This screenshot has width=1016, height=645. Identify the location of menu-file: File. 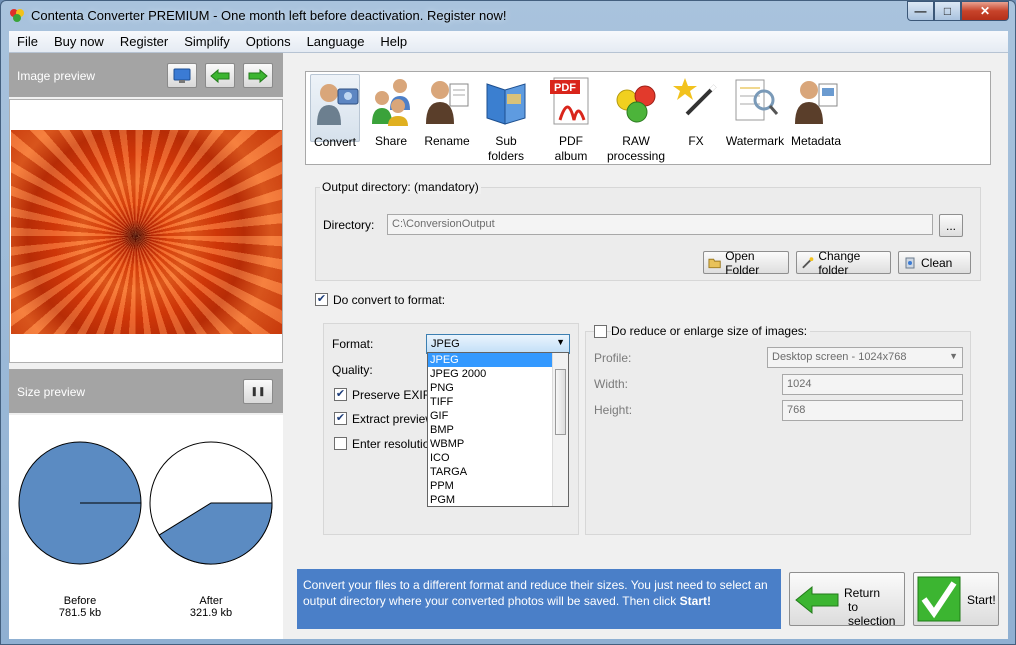
(27, 41).